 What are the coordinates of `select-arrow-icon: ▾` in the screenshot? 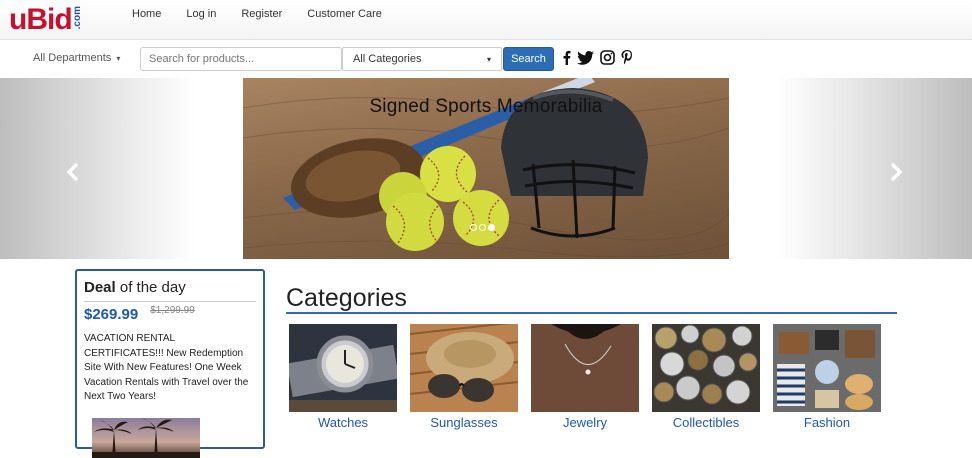 It's located at (488, 59).